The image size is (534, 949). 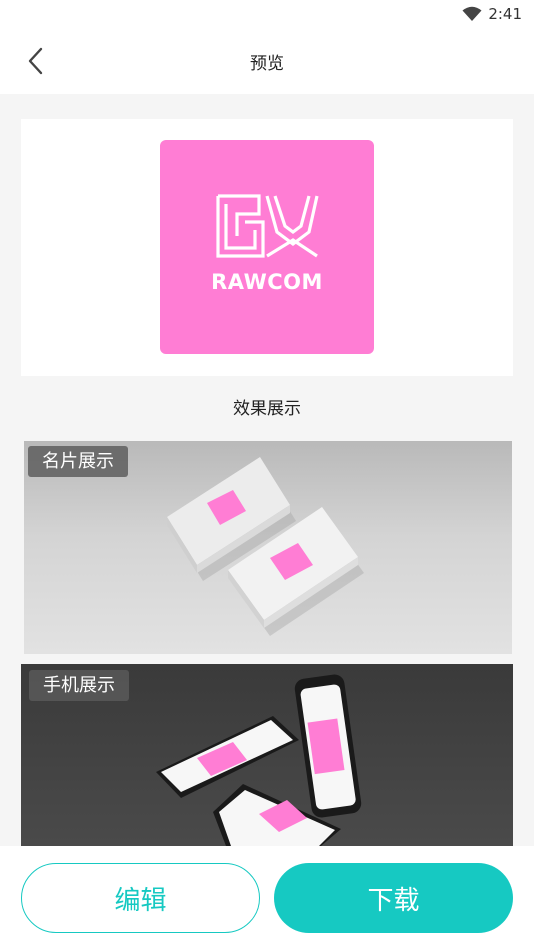 I want to click on rawcom-logo-mark, so click(x=267, y=226).